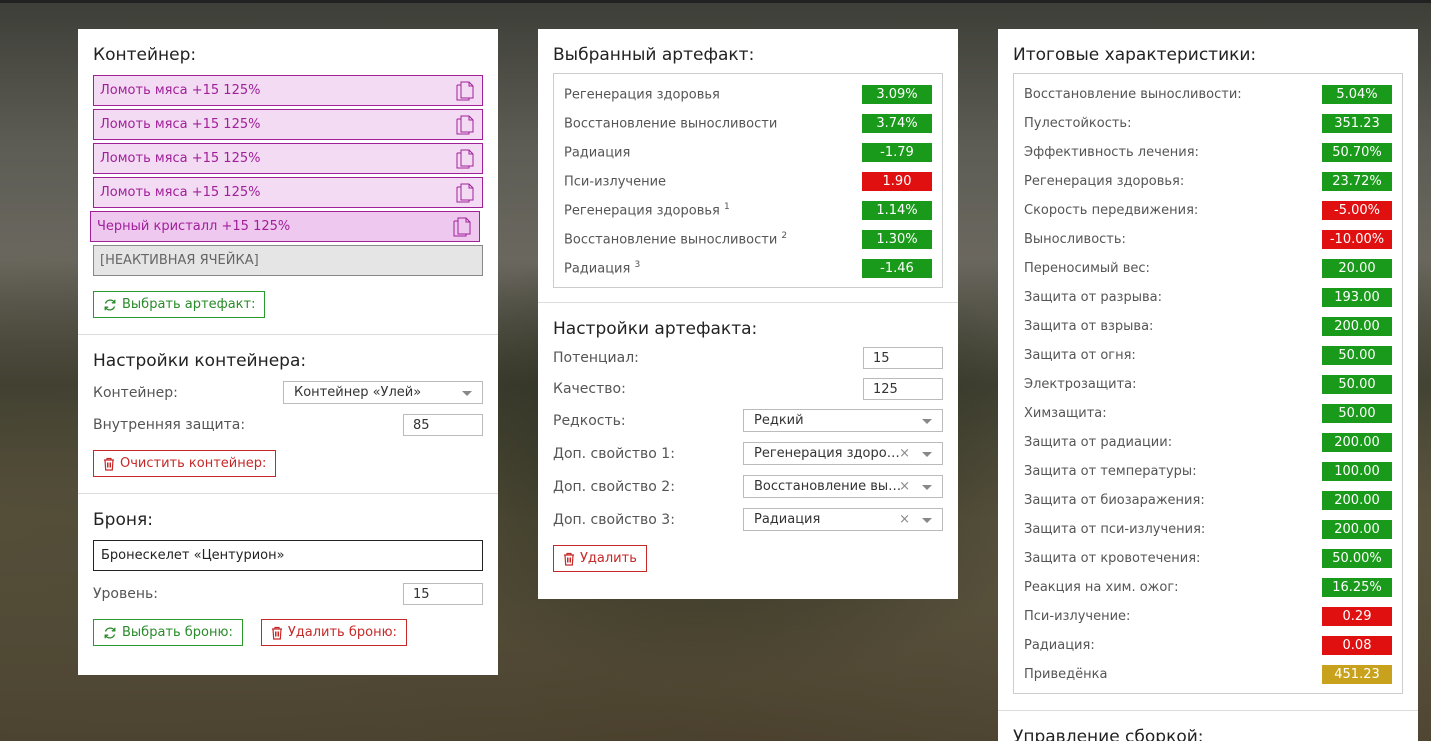 The width and height of the screenshot is (1431, 741). I want to click on stat-name: Защита от радиации:, so click(1098, 442).